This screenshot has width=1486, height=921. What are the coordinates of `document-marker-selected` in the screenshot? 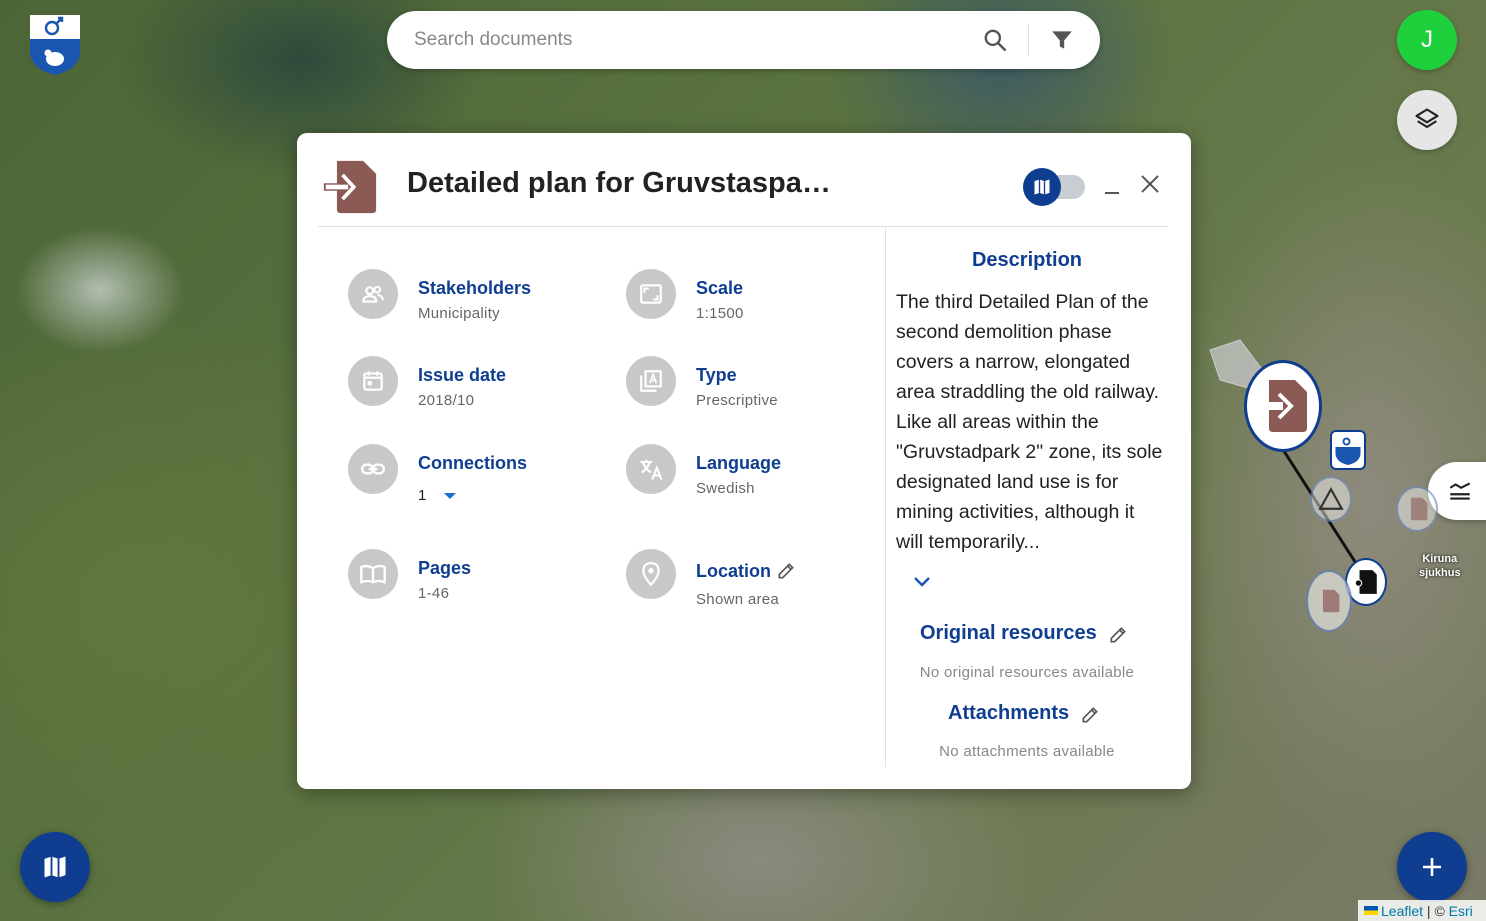 It's located at (1283, 406).